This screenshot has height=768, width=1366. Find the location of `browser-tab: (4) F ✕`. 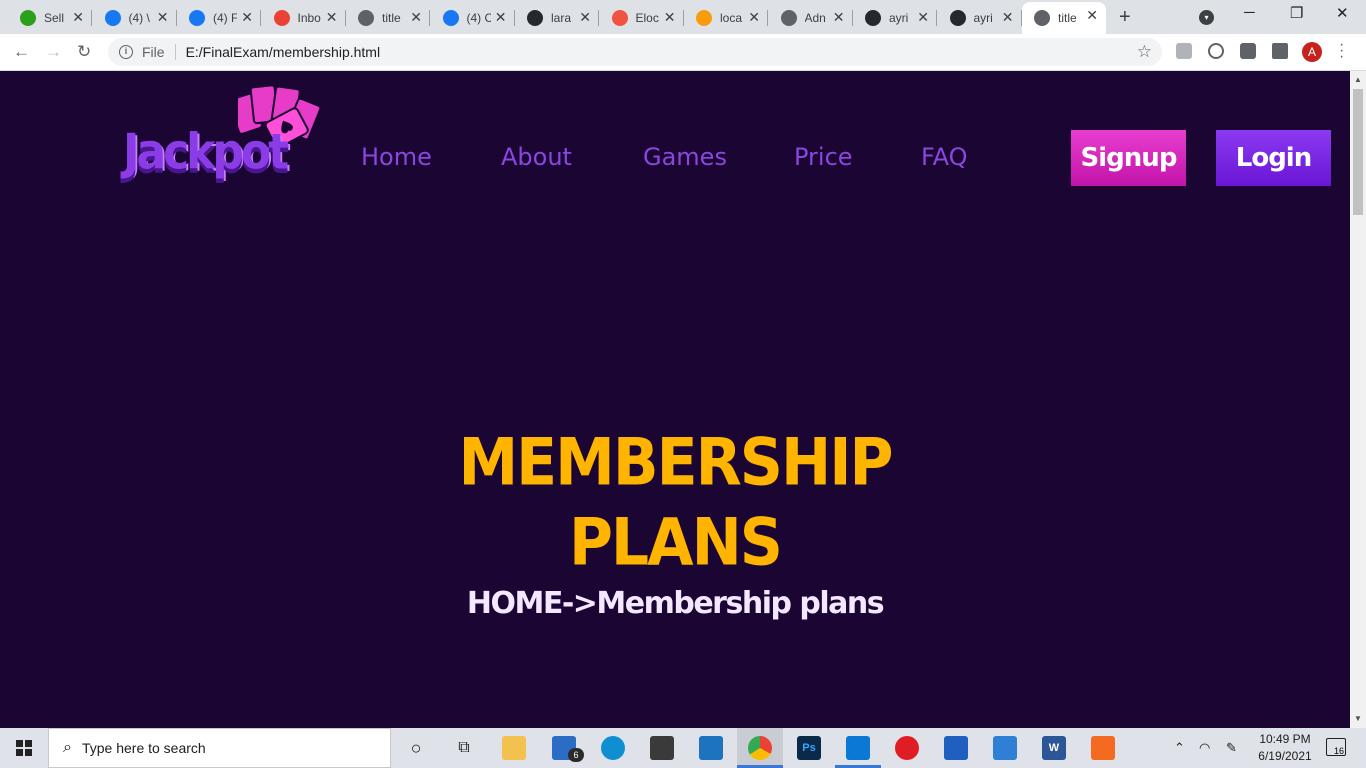

browser-tab: (4) F ✕ is located at coordinates (219, 18).